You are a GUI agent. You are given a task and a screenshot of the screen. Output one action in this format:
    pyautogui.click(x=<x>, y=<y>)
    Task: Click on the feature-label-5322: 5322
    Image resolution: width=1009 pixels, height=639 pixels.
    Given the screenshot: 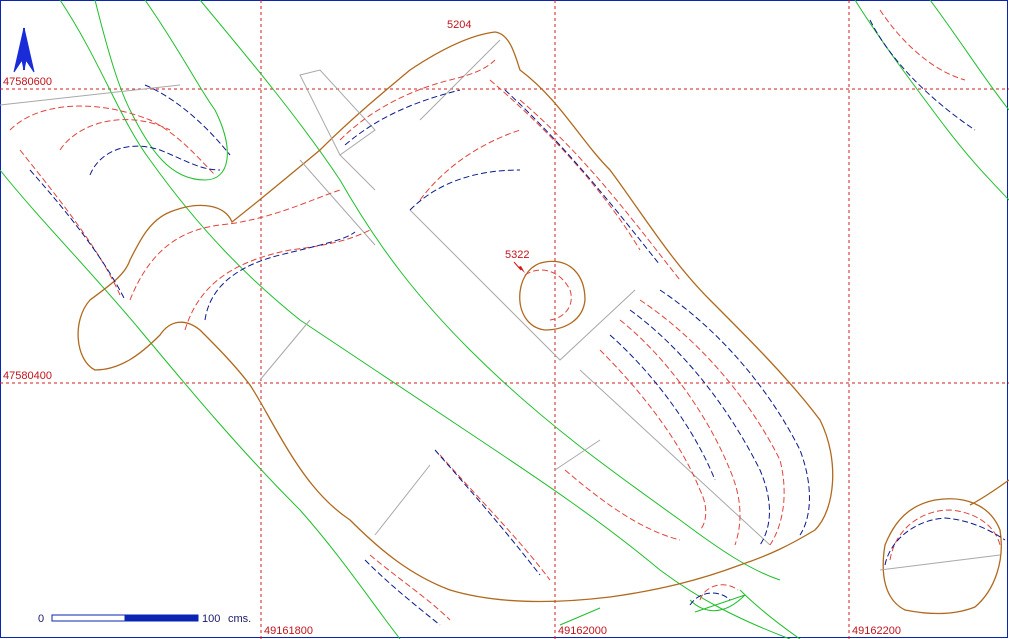 What is the action you would take?
    pyautogui.click(x=517, y=255)
    